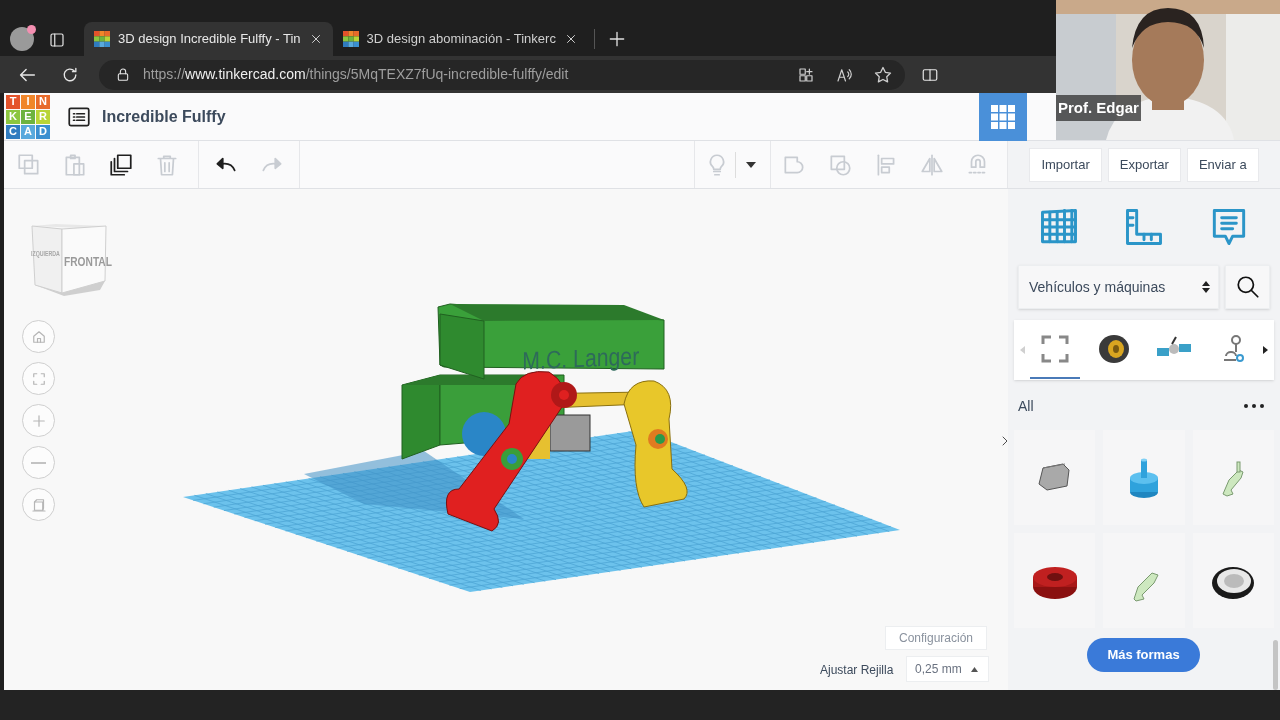 The height and width of the screenshot is (720, 1280). Describe the element at coordinates (1265, 350) in the screenshot. I see `scroll-right-icon` at that location.